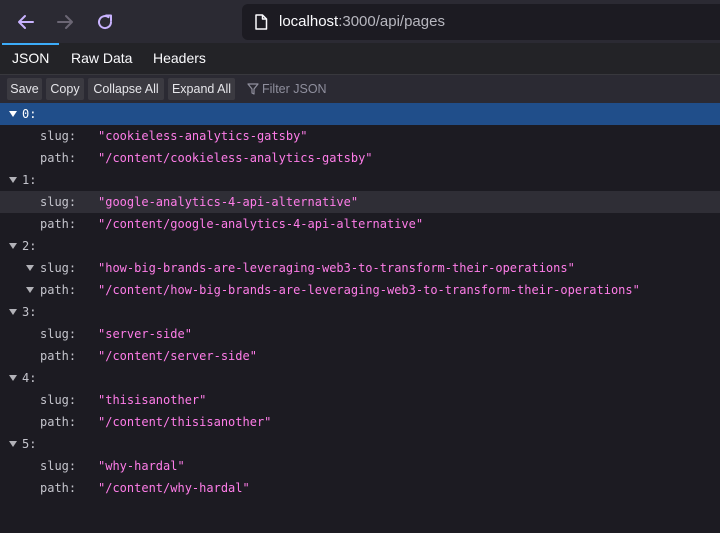  I want to click on index-key: 2:, so click(29, 246).